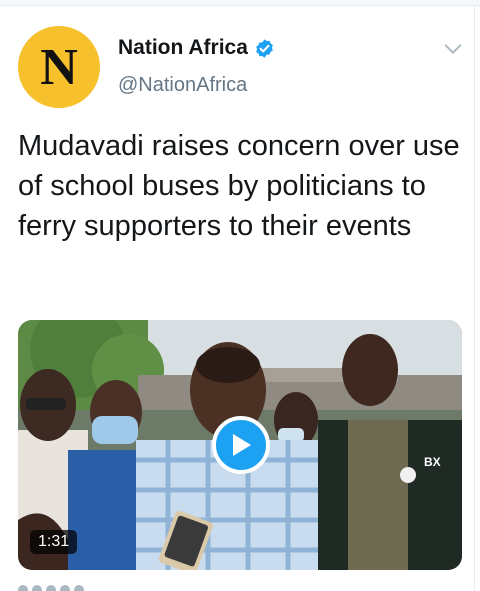 Image resolution: width=480 pixels, height=591 pixels. What do you see at coordinates (78, 586) in the screenshot?
I see `engagement-stats-cutoff` at bounding box center [78, 586].